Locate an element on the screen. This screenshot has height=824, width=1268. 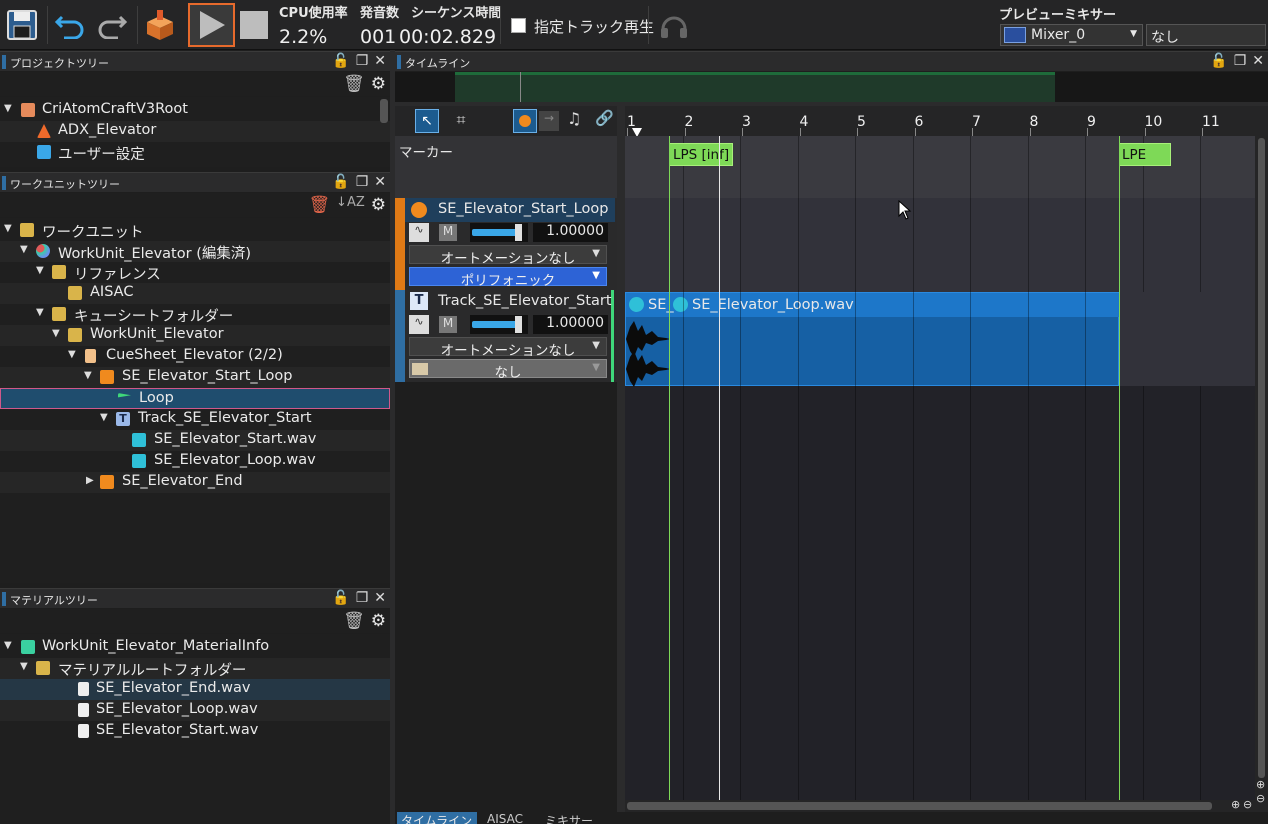
scrollbar-thumb is located at coordinates (384, 111).